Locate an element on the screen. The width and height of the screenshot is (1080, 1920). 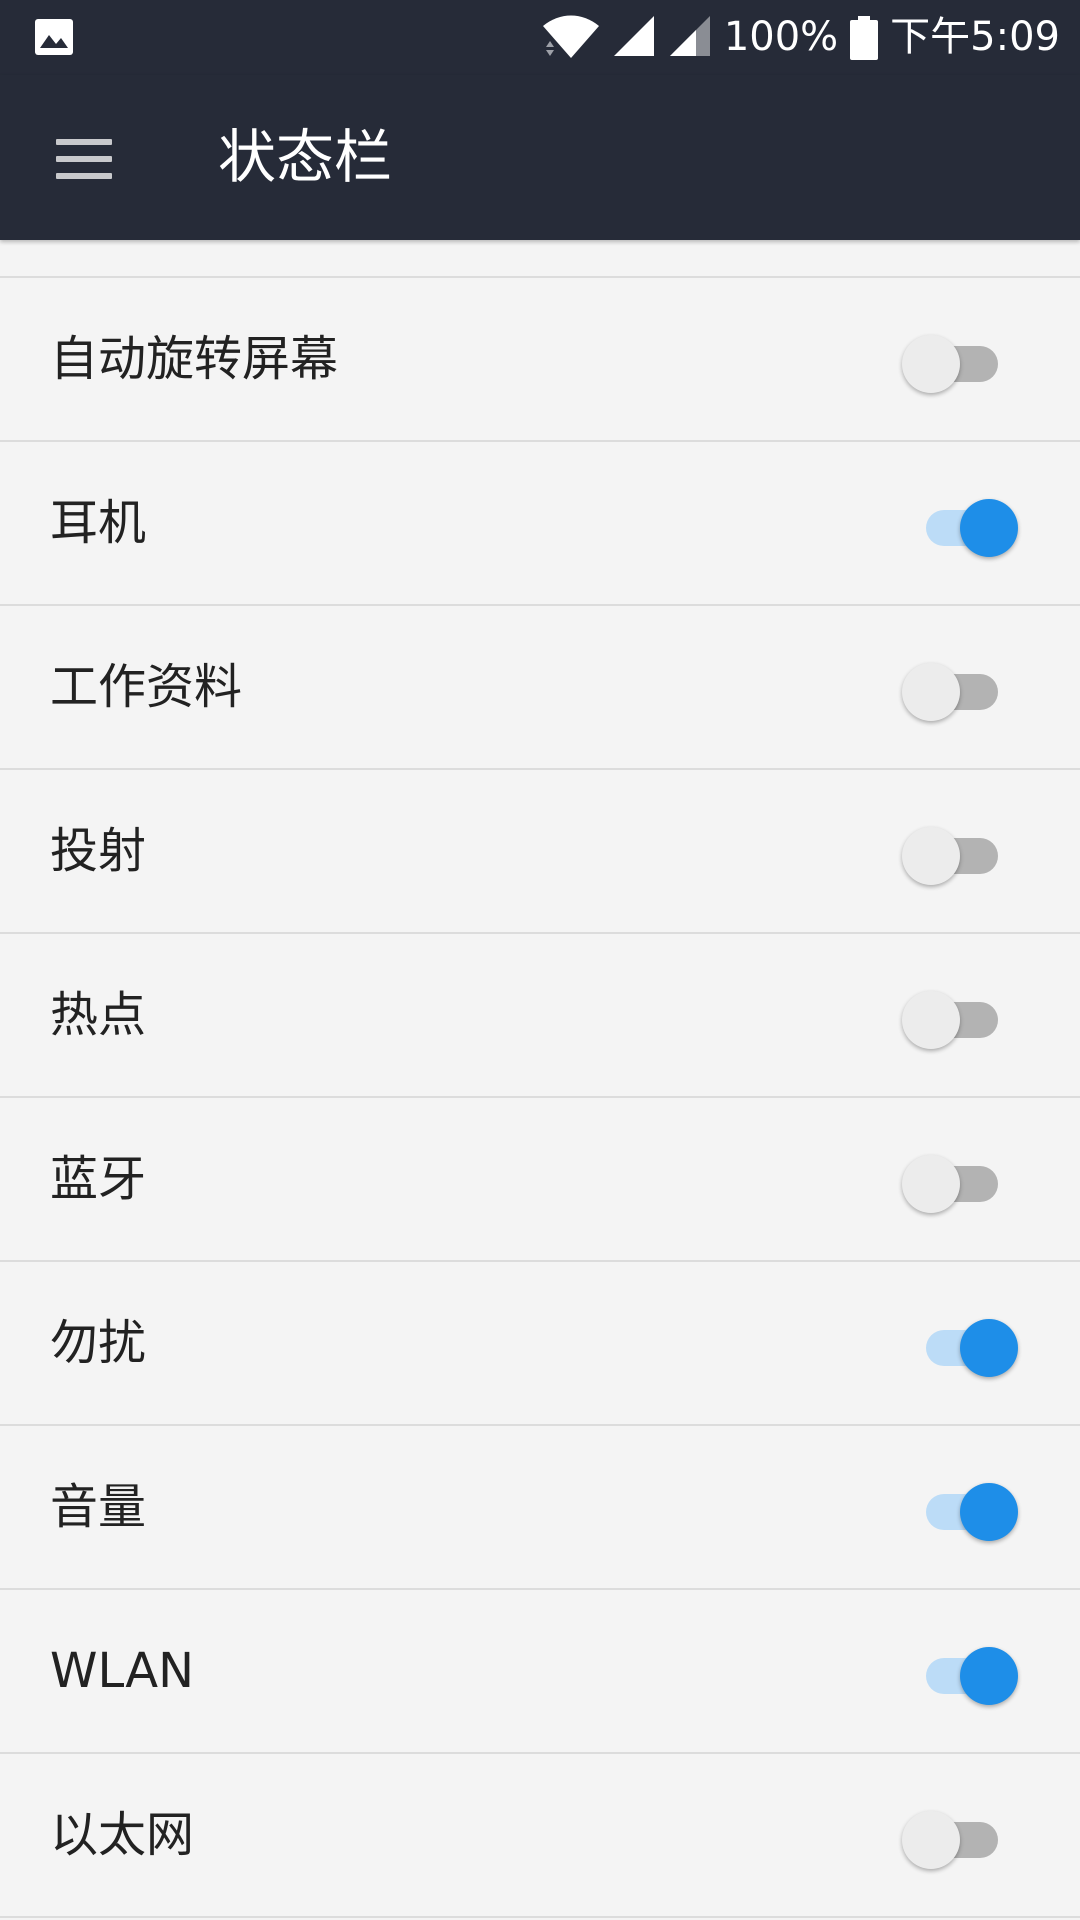
status-icons: 100% 下午5:09 is located at coordinates (801, 37).